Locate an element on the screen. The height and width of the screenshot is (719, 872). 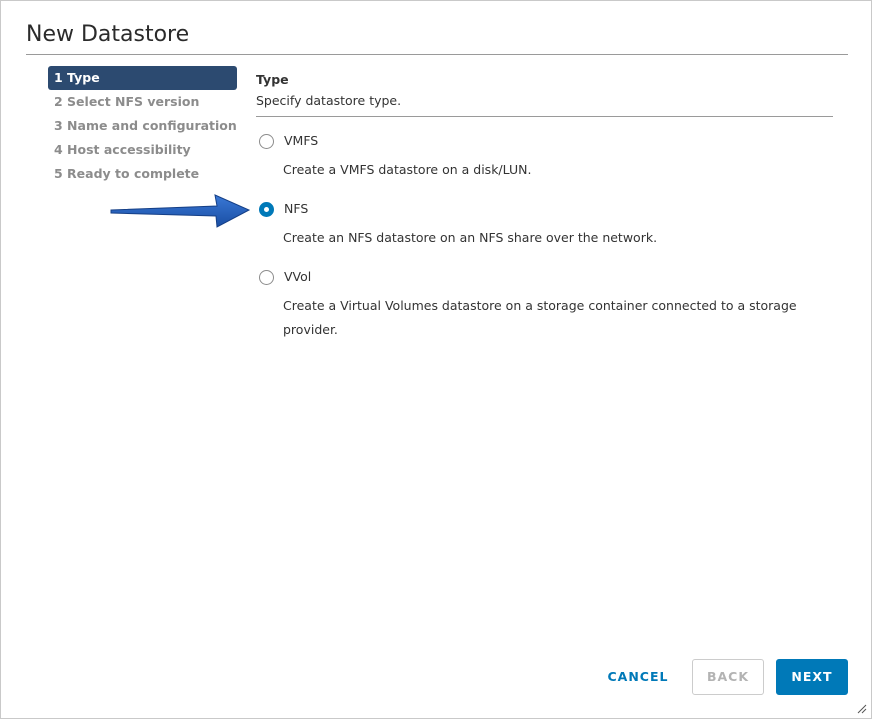
step-select-nfs-version: 2 Select NFS version is located at coordinates (127, 101).